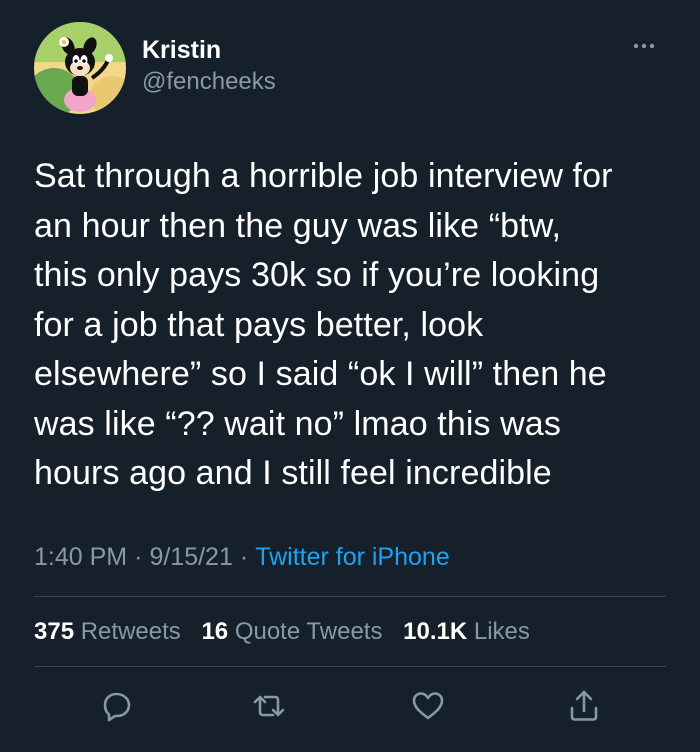  I want to click on retweet-button, so click(269, 706).